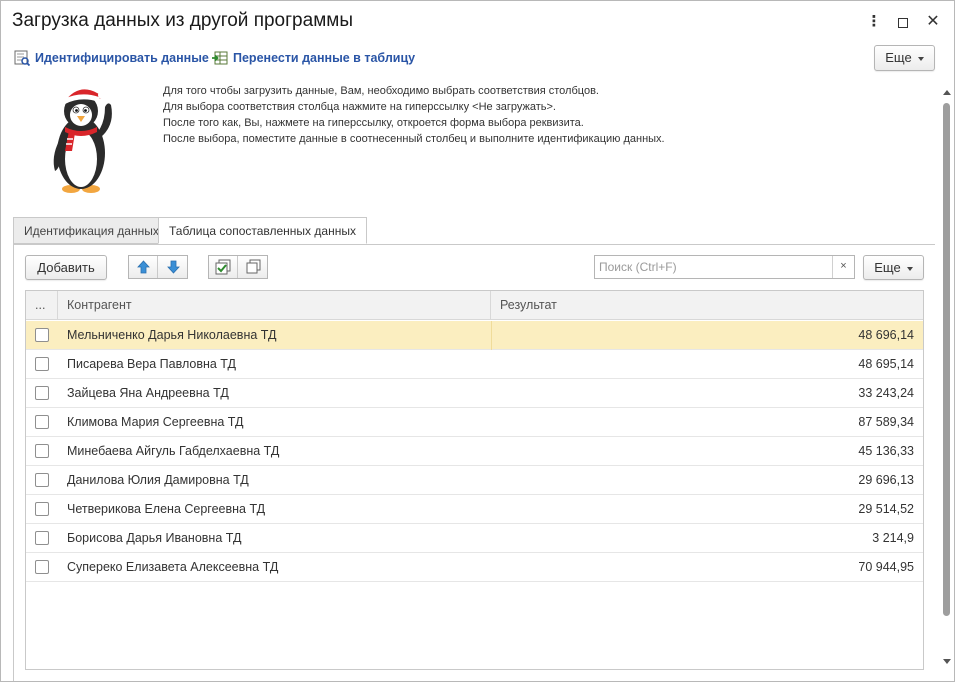 The height and width of the screenshot is (682, 955). What do you see at coordinates (886, 509) in the screenshot?
I see `result-cell: 29 514,52` at bounding box center [886, 509].